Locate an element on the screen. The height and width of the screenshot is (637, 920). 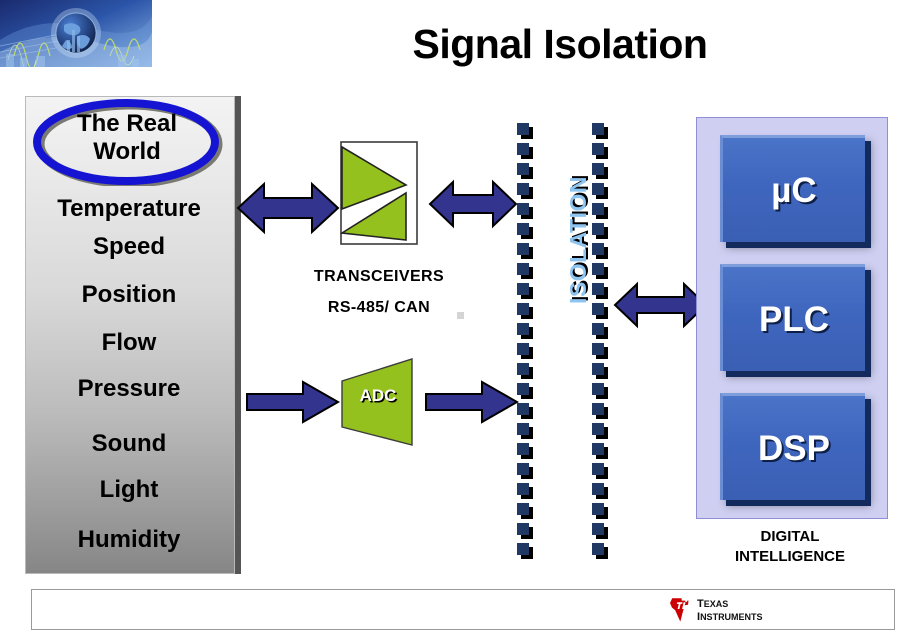
real-world-badge-line1: The Real is located at coordinates (127, 123).